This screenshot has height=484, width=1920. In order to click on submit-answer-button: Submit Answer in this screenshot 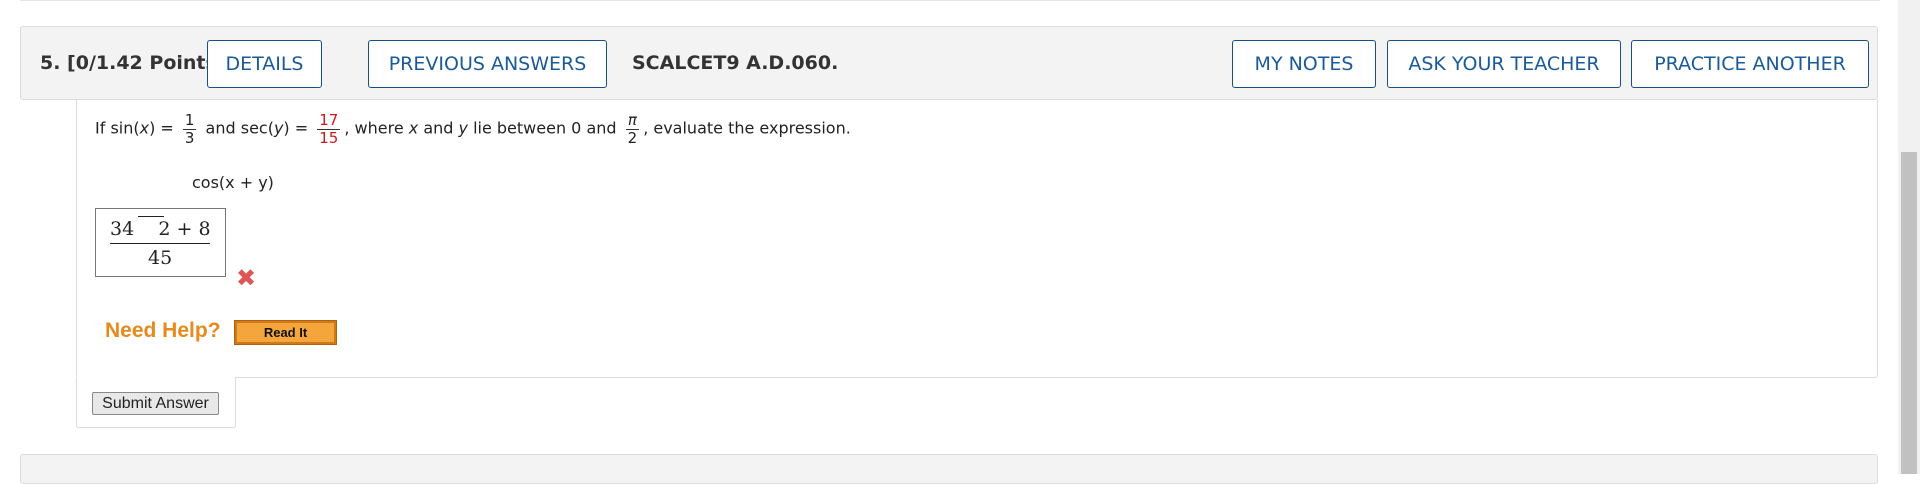, I will do `click(155, 403)`.